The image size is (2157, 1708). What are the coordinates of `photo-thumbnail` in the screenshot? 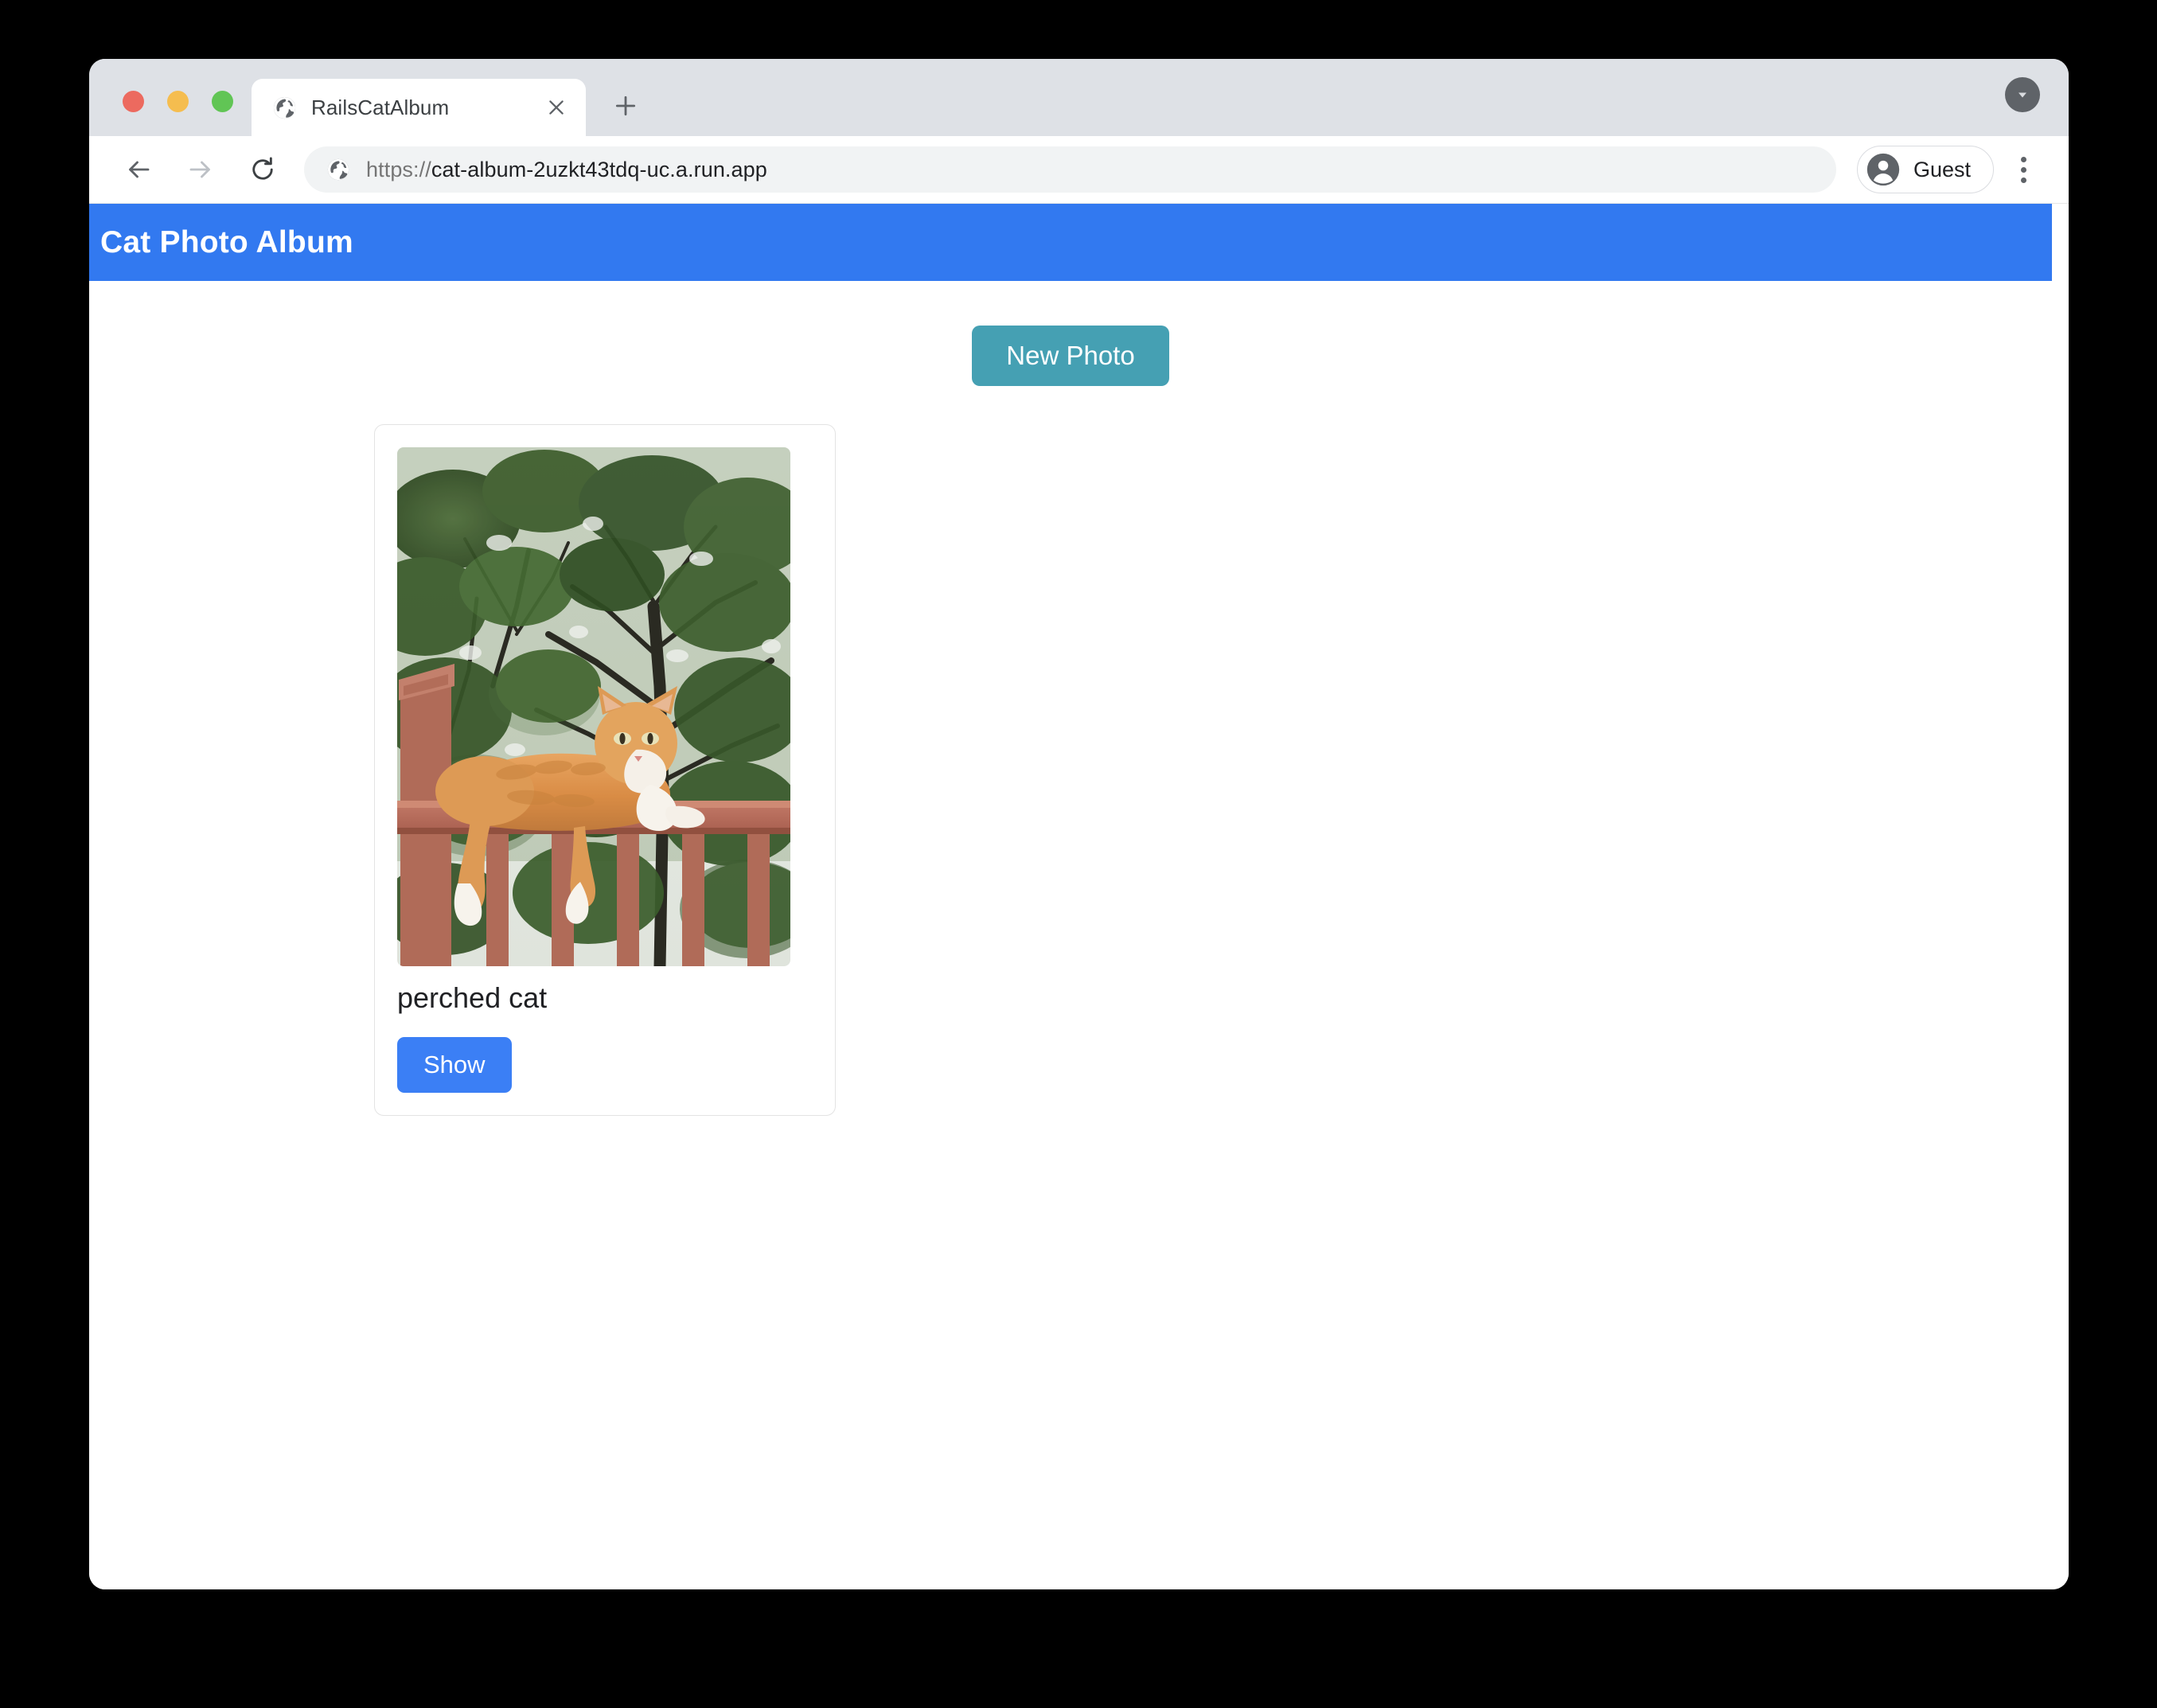 It's located at (593, 706).